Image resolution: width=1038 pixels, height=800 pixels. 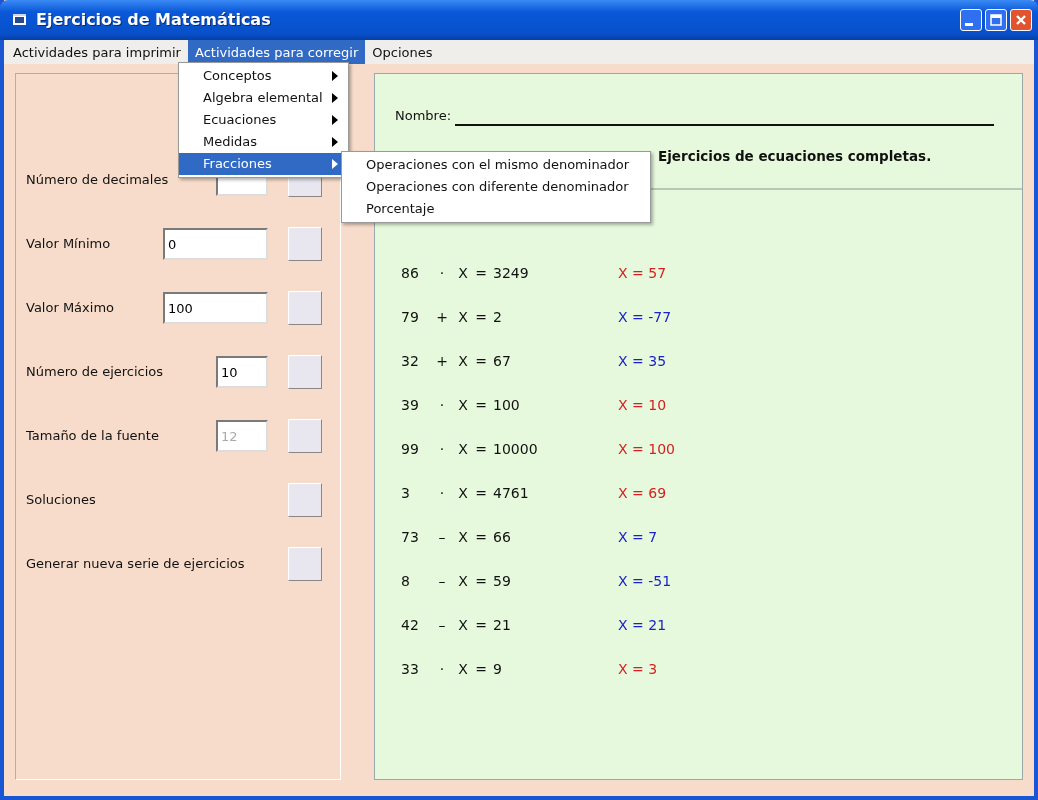 I want to click on coefficient: 42, so click(x=410, y=625).